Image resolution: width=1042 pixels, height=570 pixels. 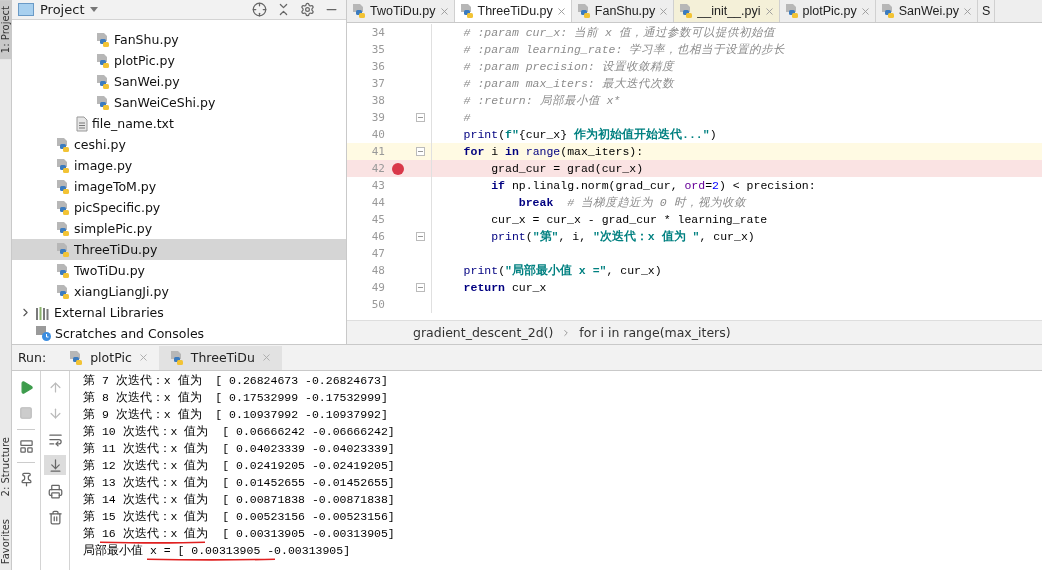 What do you see at coordinates (26, 479) in the screenshot?
I see `pin-icon` at bounding box center [26, 479].